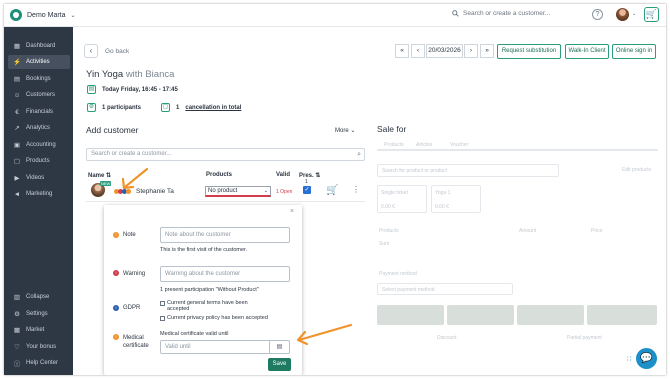  I want to click on tab-products: Products, so click(394, 145).